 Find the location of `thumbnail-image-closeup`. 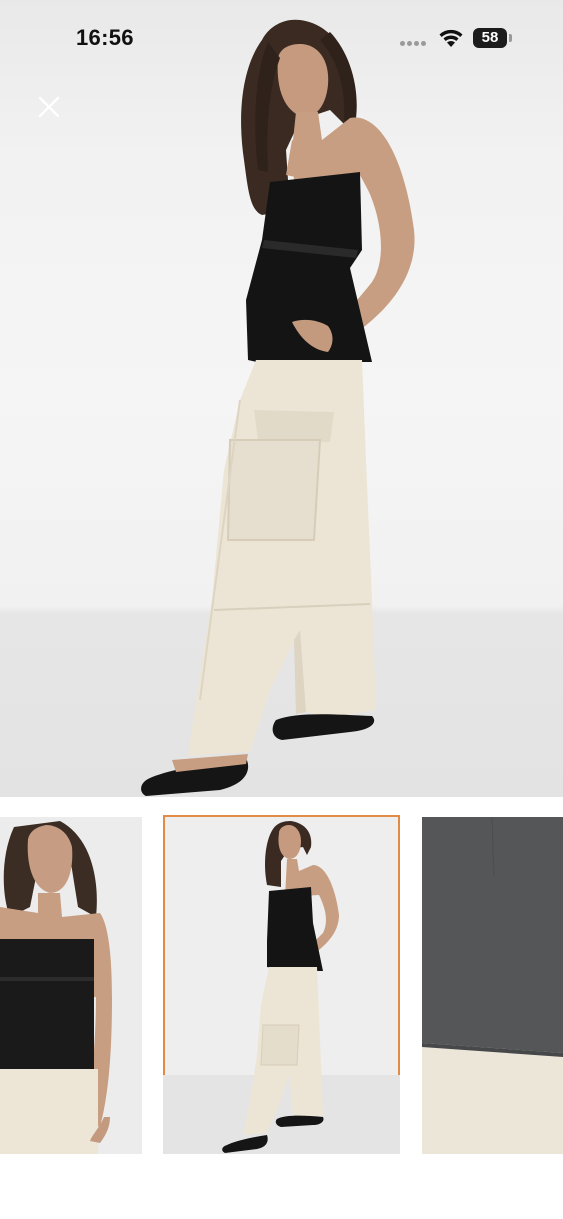

thumbnail-image-closeup is located at coordinates (56, 987).